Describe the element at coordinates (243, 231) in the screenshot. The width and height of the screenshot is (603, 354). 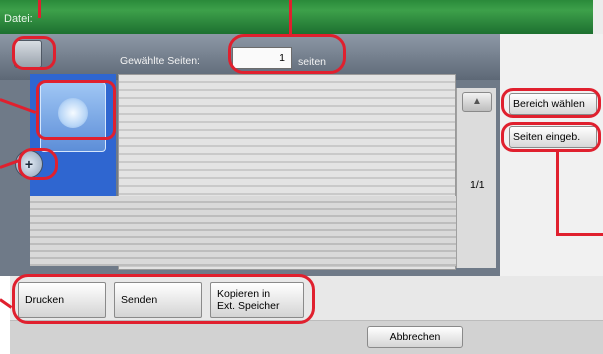
I see `page-preview-lower` at that location.